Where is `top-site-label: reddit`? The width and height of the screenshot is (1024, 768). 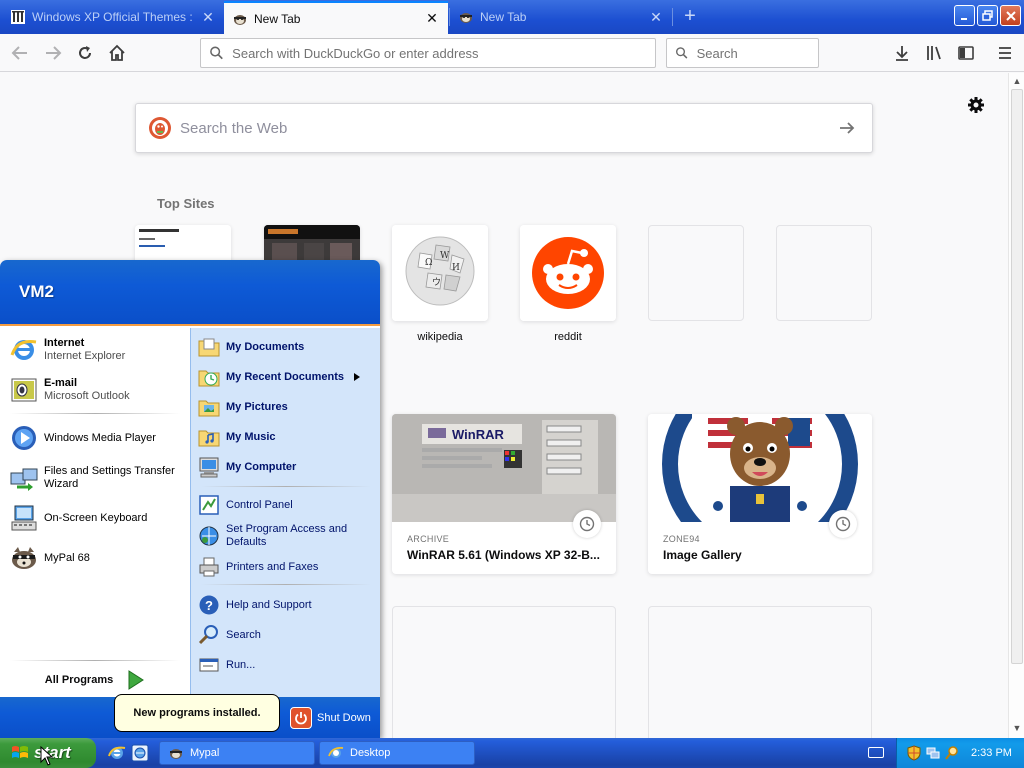 top-site-label: reddit is located at coordinates (568, 337).